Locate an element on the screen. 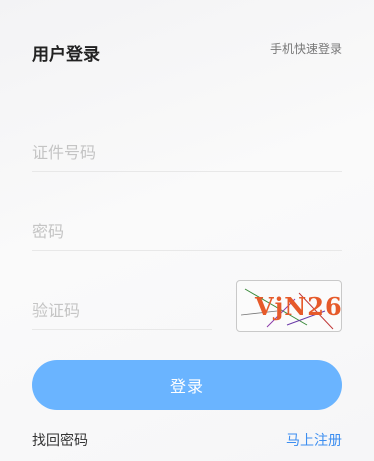 Image resolution: width=374 pixels, height=461 pixels. login-button: 登录 is located at coordinates (187, 385).